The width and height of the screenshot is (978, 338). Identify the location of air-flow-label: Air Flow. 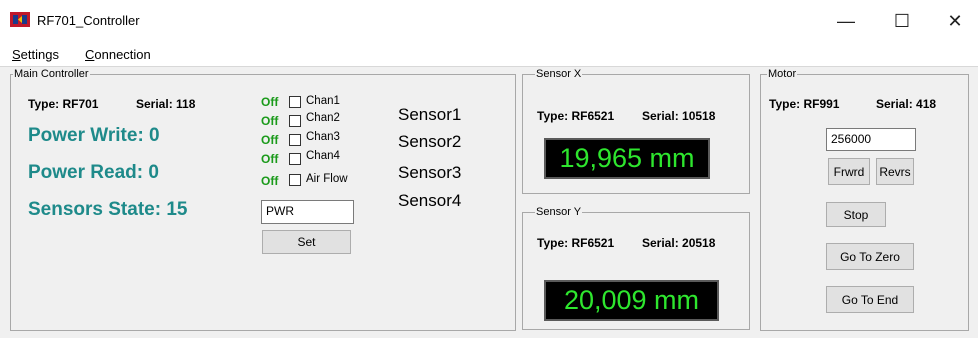
(327, 179).